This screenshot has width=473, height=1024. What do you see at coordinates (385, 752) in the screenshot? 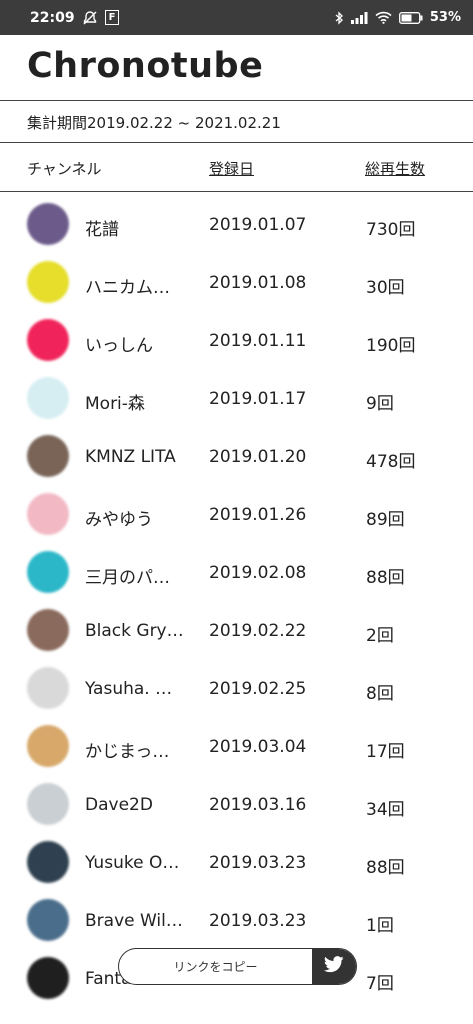
I see `play-count: 17回` at bounding box center [385, 752].